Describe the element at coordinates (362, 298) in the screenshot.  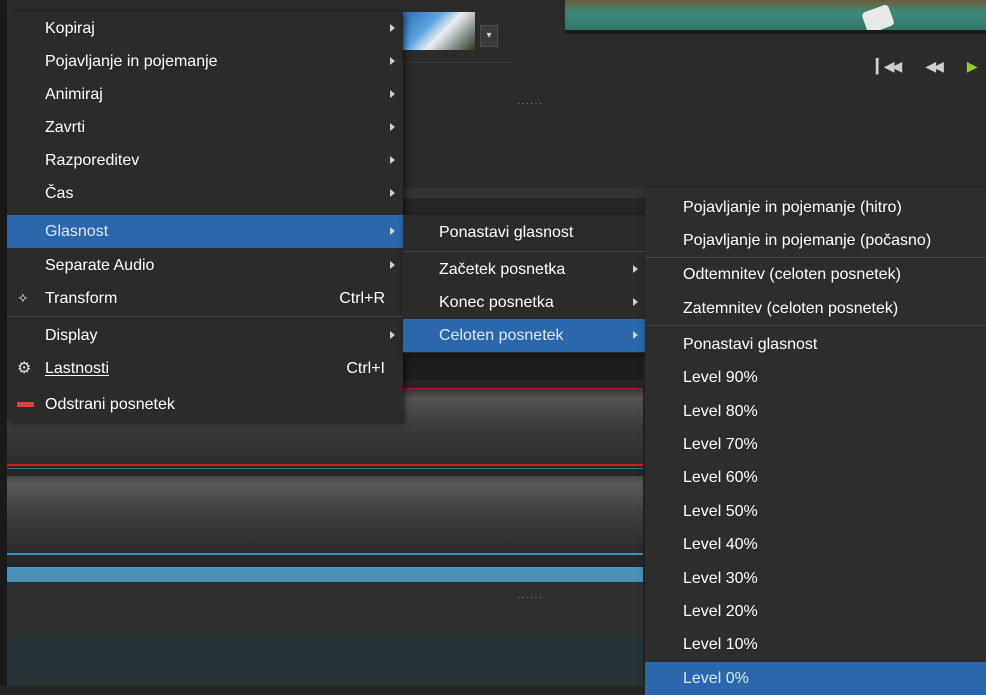
I see `menu-item-shortcut: Ctrl+R` at that location.